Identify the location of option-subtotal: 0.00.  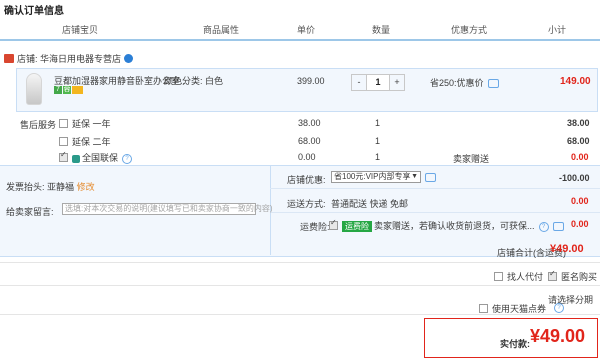
(580, 157).